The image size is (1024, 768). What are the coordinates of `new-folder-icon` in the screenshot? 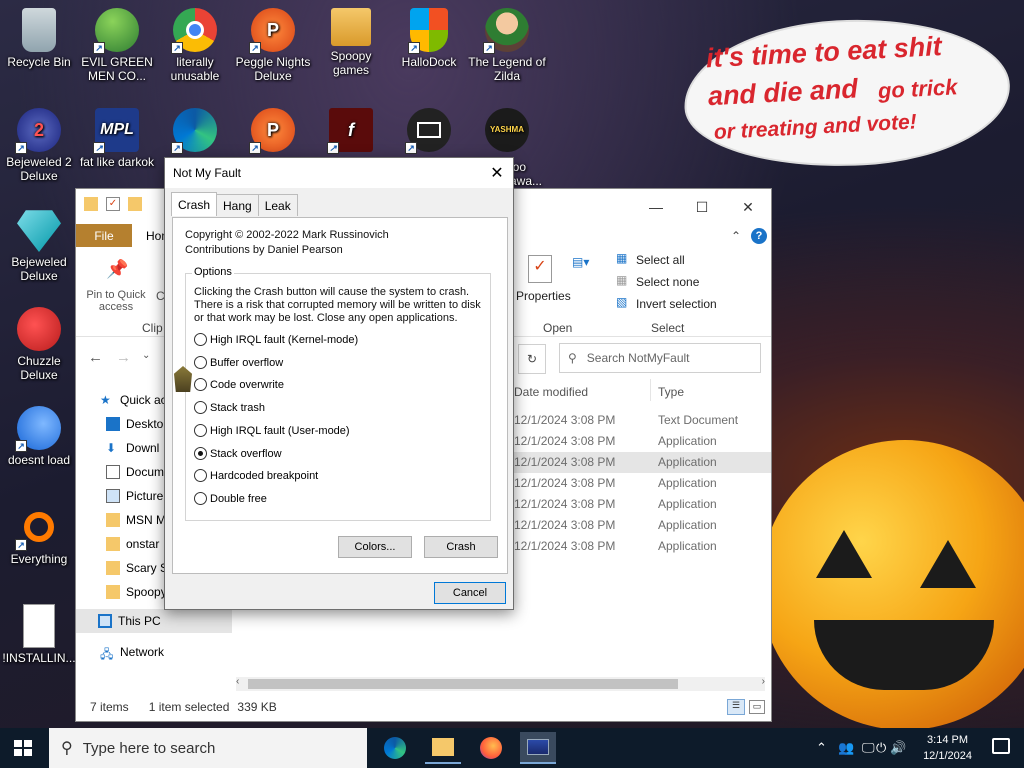 It's located at (135, 204).